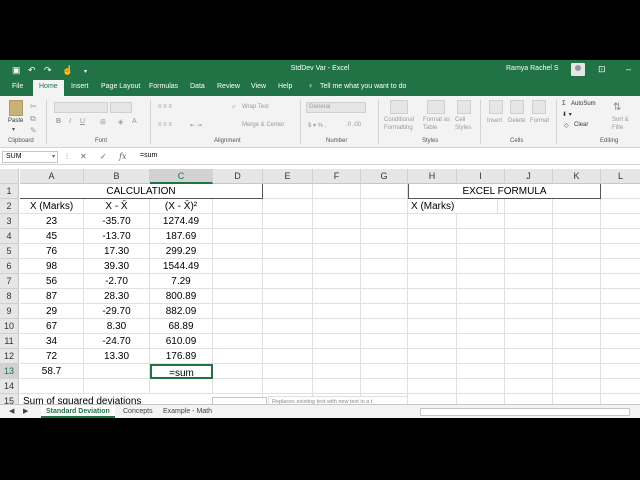  Describe the element at coordinates (52, 221) in the screenshot. I see `cell-marks: 23` at that location.